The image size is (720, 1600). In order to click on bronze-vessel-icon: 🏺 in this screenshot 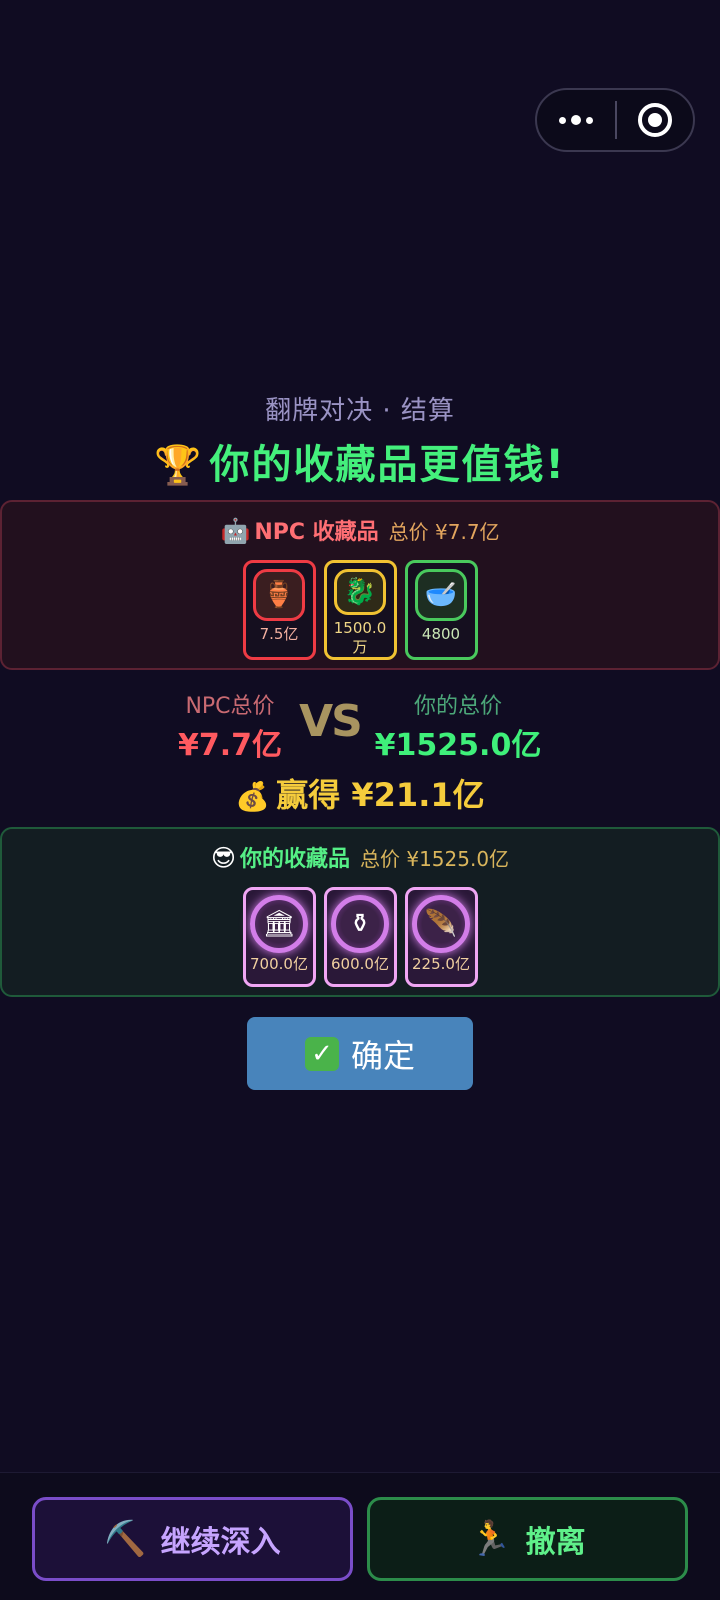, I will do `click(279, 595)`.